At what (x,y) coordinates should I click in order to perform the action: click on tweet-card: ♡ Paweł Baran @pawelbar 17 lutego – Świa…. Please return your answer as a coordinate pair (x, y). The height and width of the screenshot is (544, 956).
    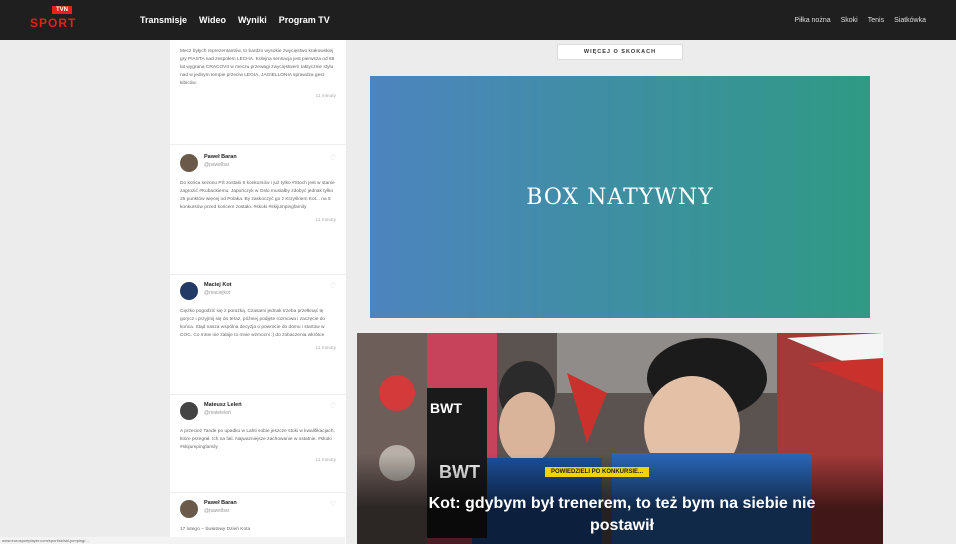
    Looking at the image, I should click on (258, 517).